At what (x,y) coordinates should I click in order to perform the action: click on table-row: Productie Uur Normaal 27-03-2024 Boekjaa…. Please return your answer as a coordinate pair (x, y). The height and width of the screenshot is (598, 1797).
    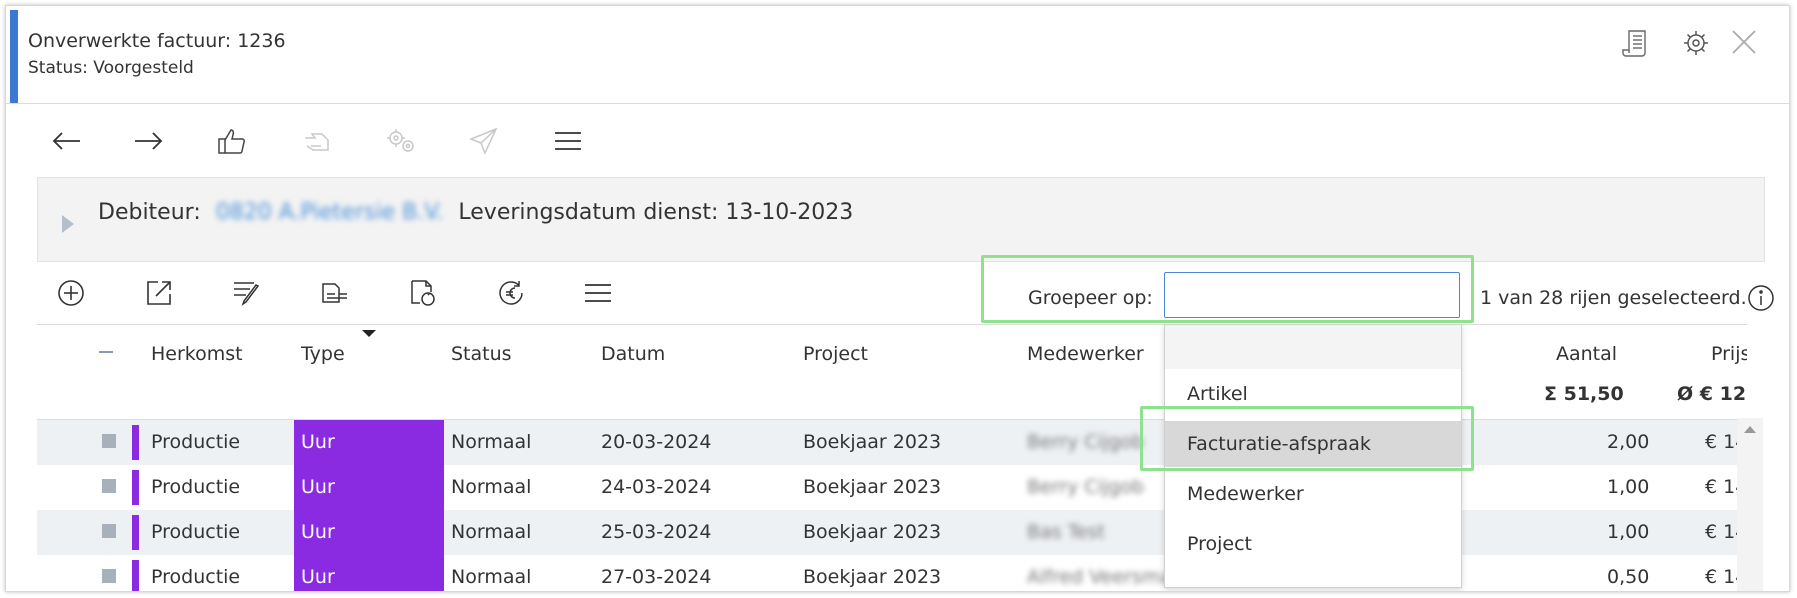
    Looking at the image, I should click on (892, 573).